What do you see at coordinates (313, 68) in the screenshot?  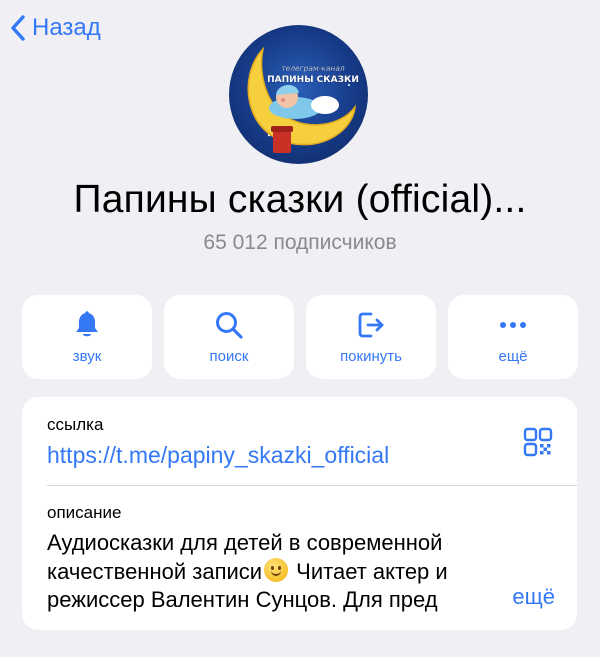 I see `logo-caption: телеграм-канал` at bounding box center [313, 68].